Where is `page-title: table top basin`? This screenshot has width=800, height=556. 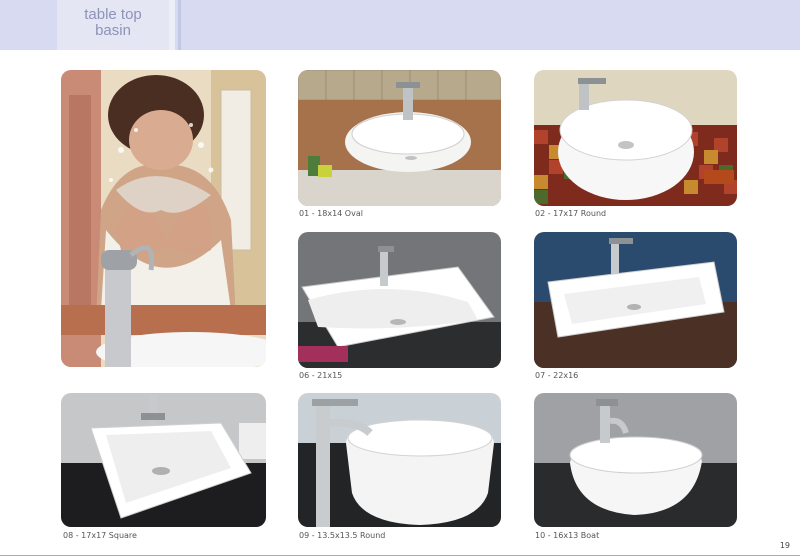 page-title: table top basin is located at coordinates (113, 23).